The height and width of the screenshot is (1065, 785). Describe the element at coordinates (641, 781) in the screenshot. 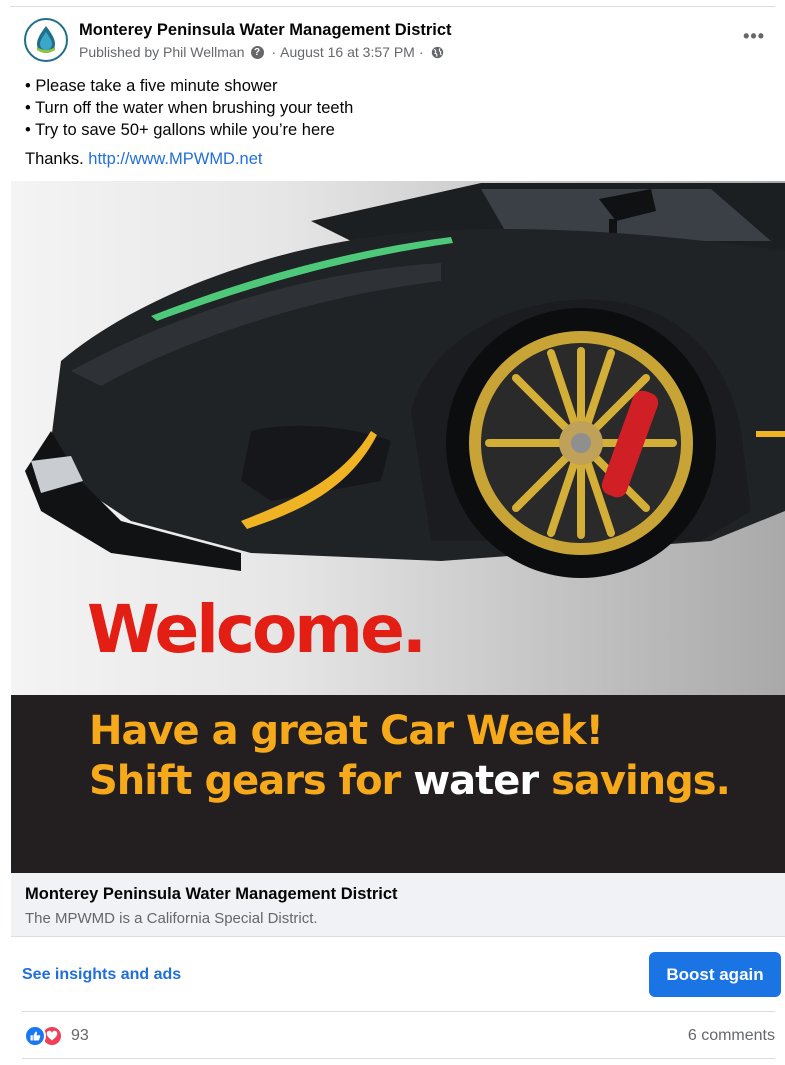

I see `tagline-part: savings.` at that location.